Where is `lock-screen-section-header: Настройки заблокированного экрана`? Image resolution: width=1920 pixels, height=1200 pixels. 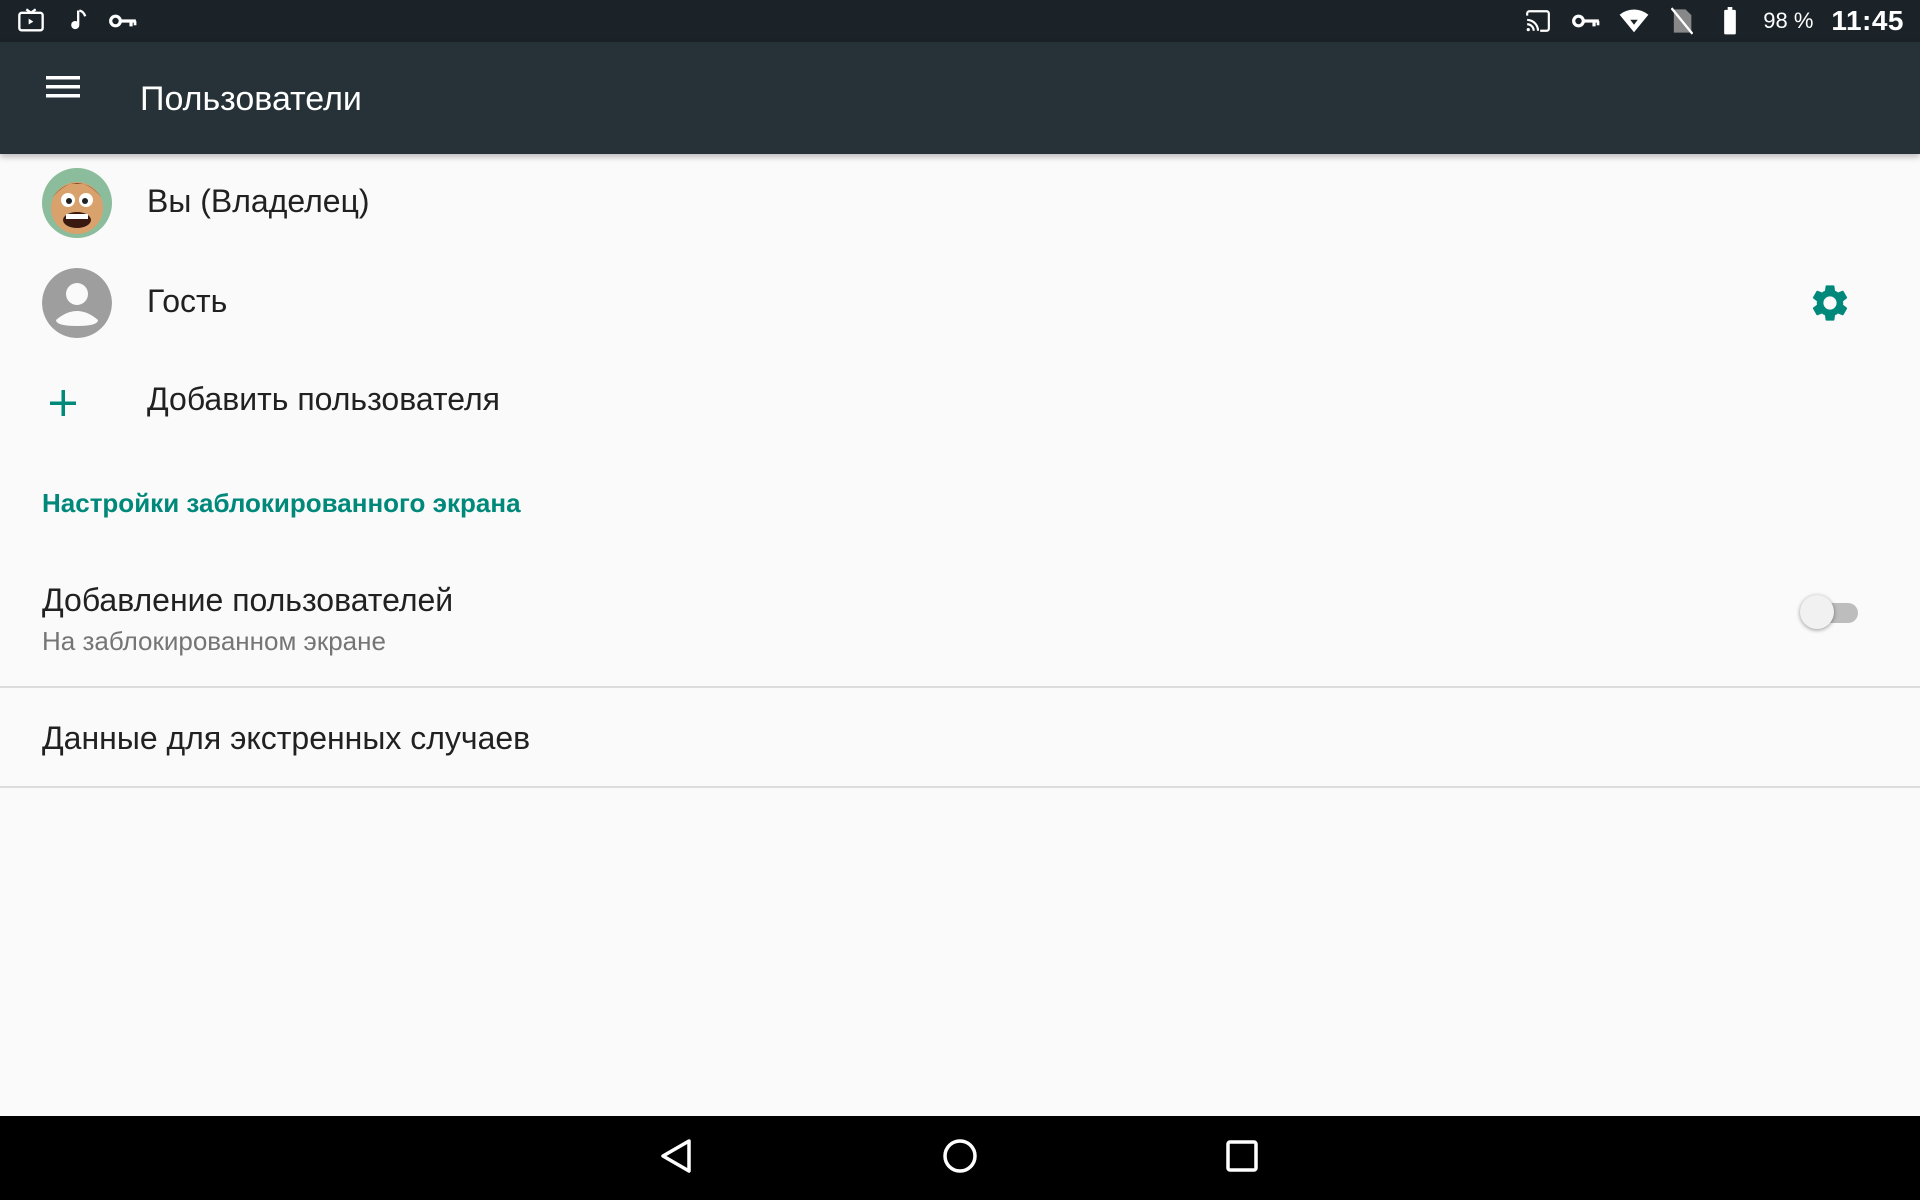
lock-screen-section-header: Настройки заблокированного экрана is located at coordinates (281, 503).